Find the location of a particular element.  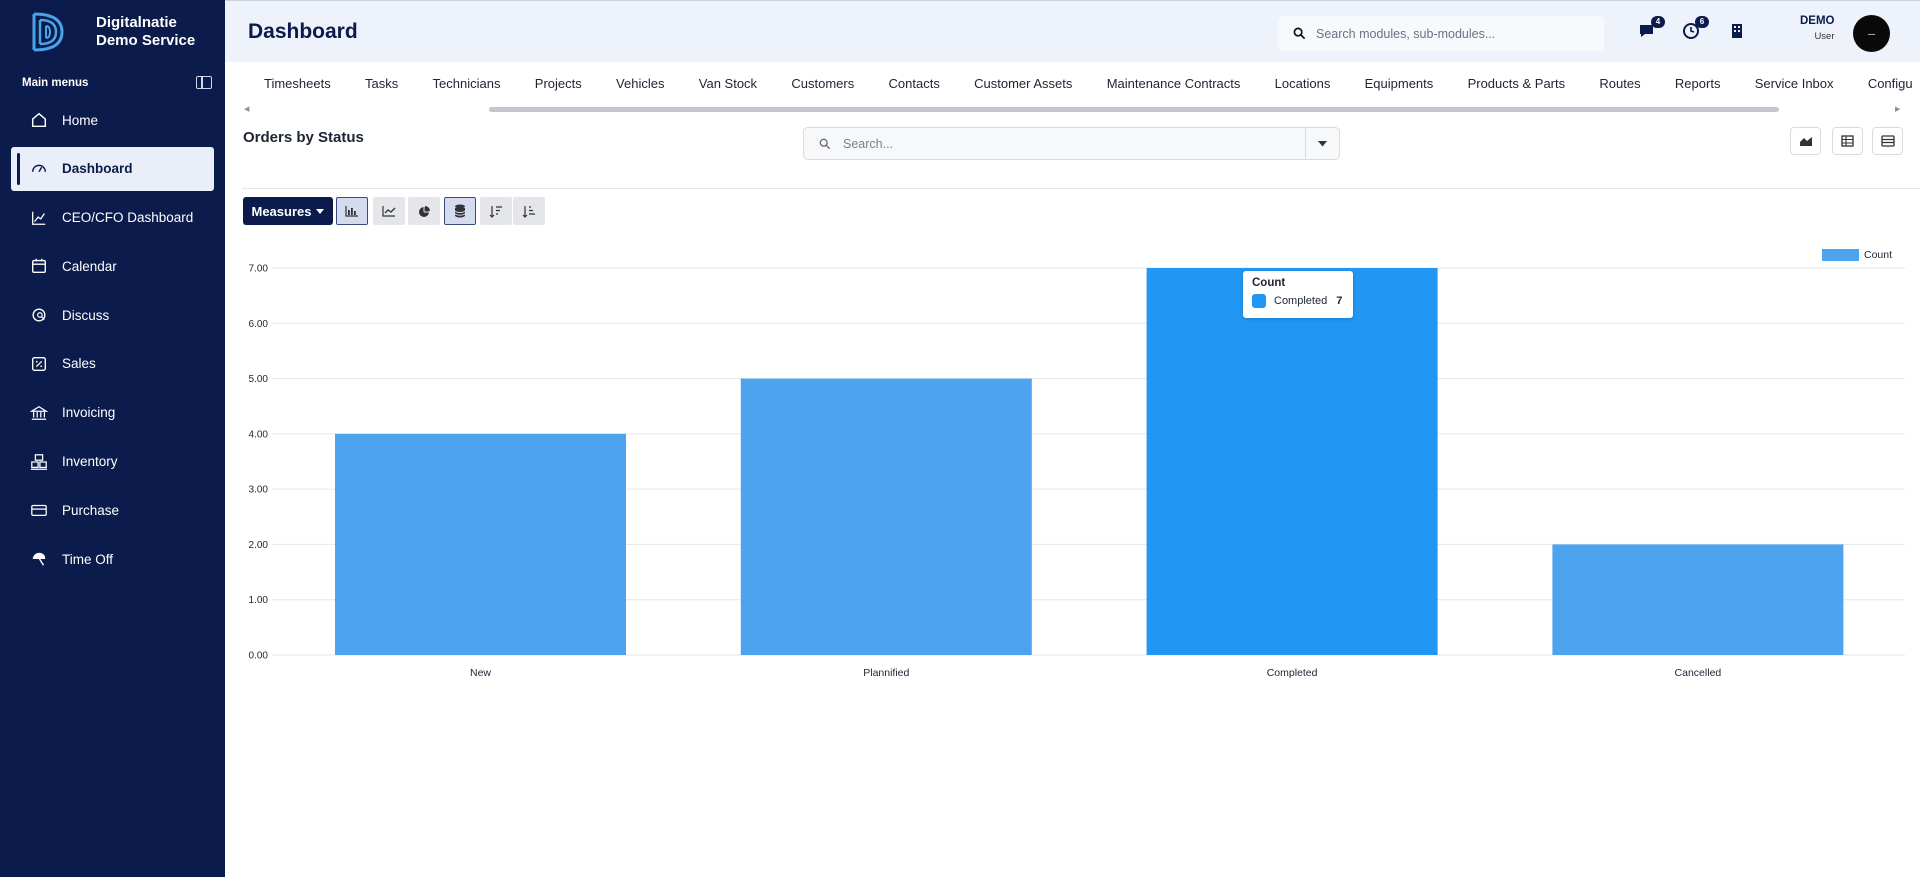

x-tick-label: New is located at coordinates (480, 673).